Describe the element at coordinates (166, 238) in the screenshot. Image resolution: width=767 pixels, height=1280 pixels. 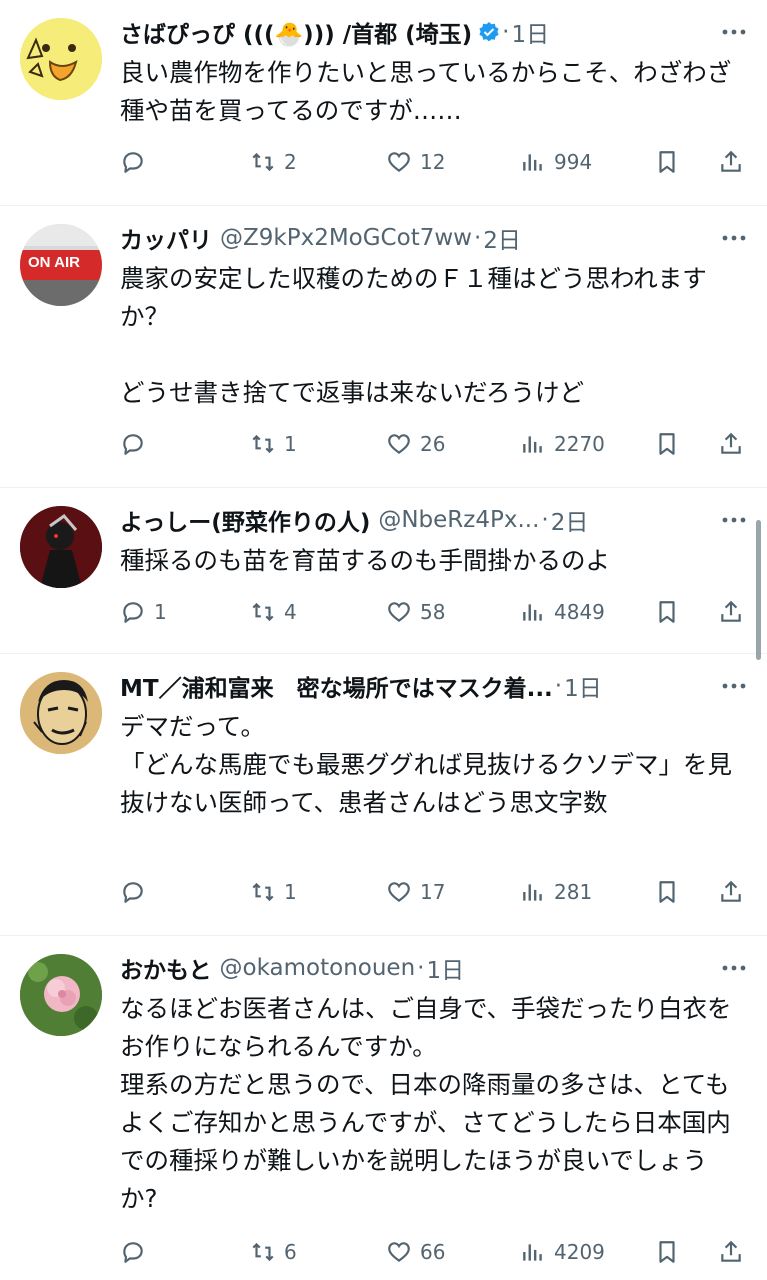
I see `display-name: カッパリ` at that location.